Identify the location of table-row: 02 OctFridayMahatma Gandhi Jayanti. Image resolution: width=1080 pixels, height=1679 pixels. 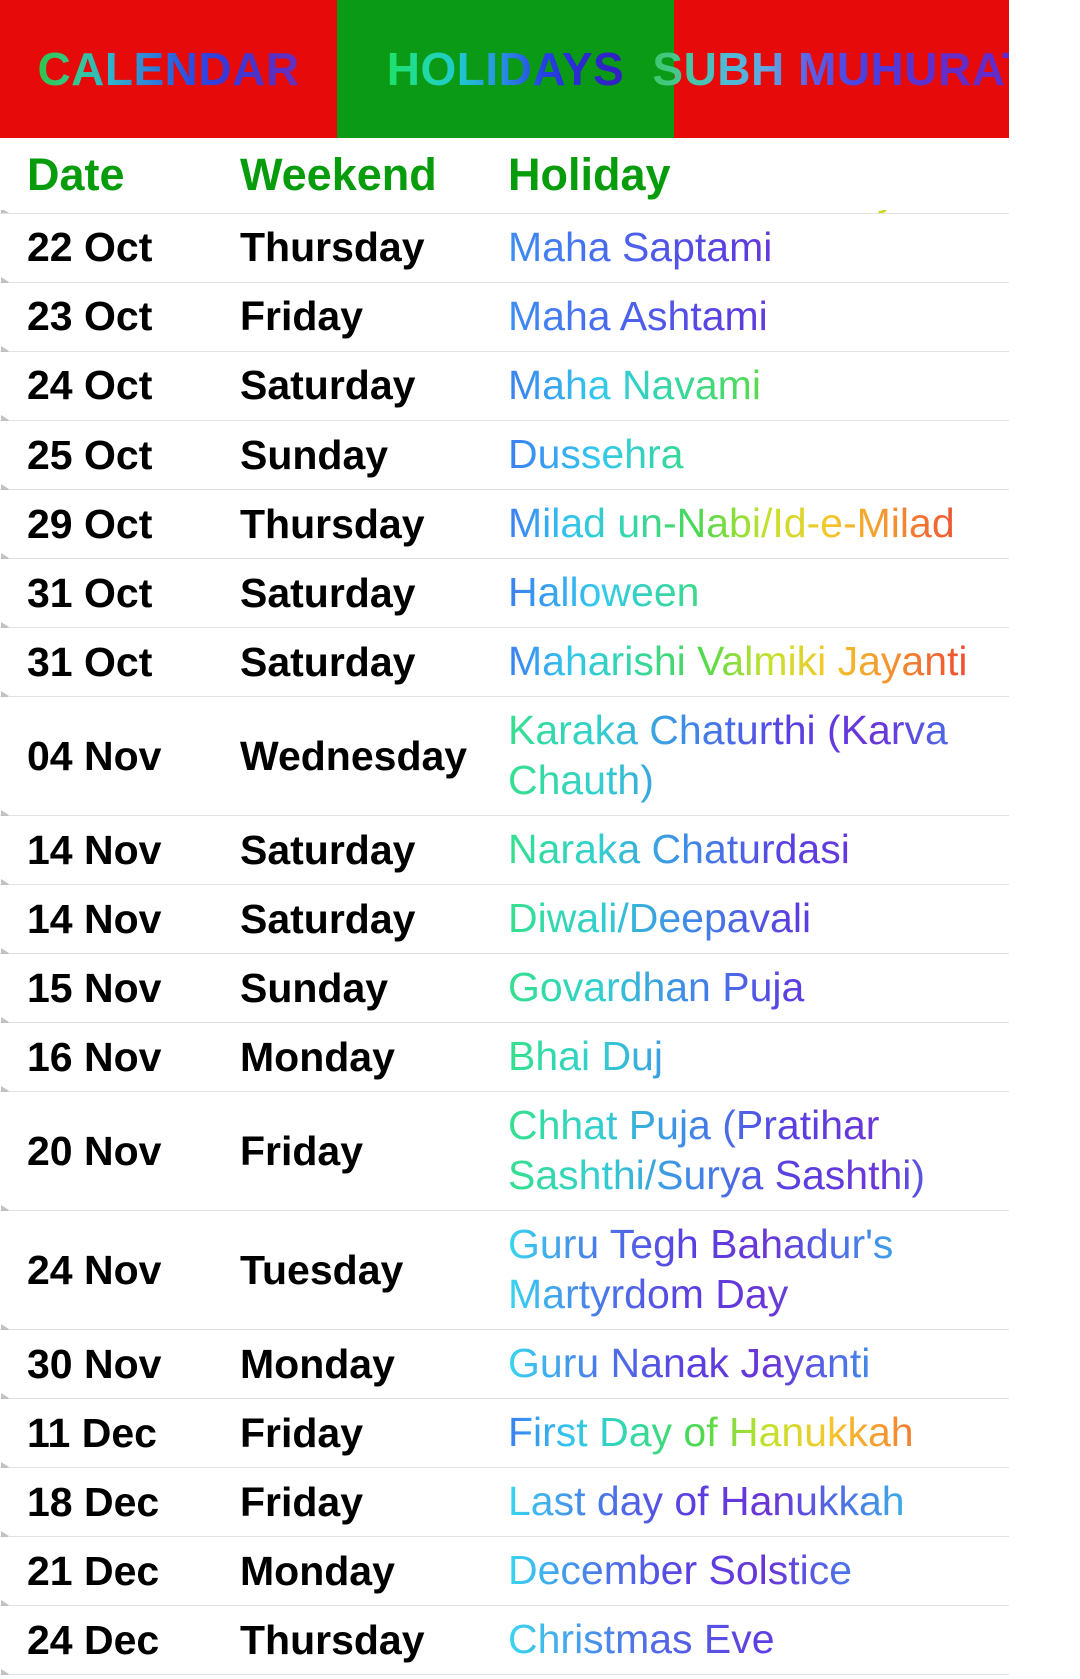
(504, 204).